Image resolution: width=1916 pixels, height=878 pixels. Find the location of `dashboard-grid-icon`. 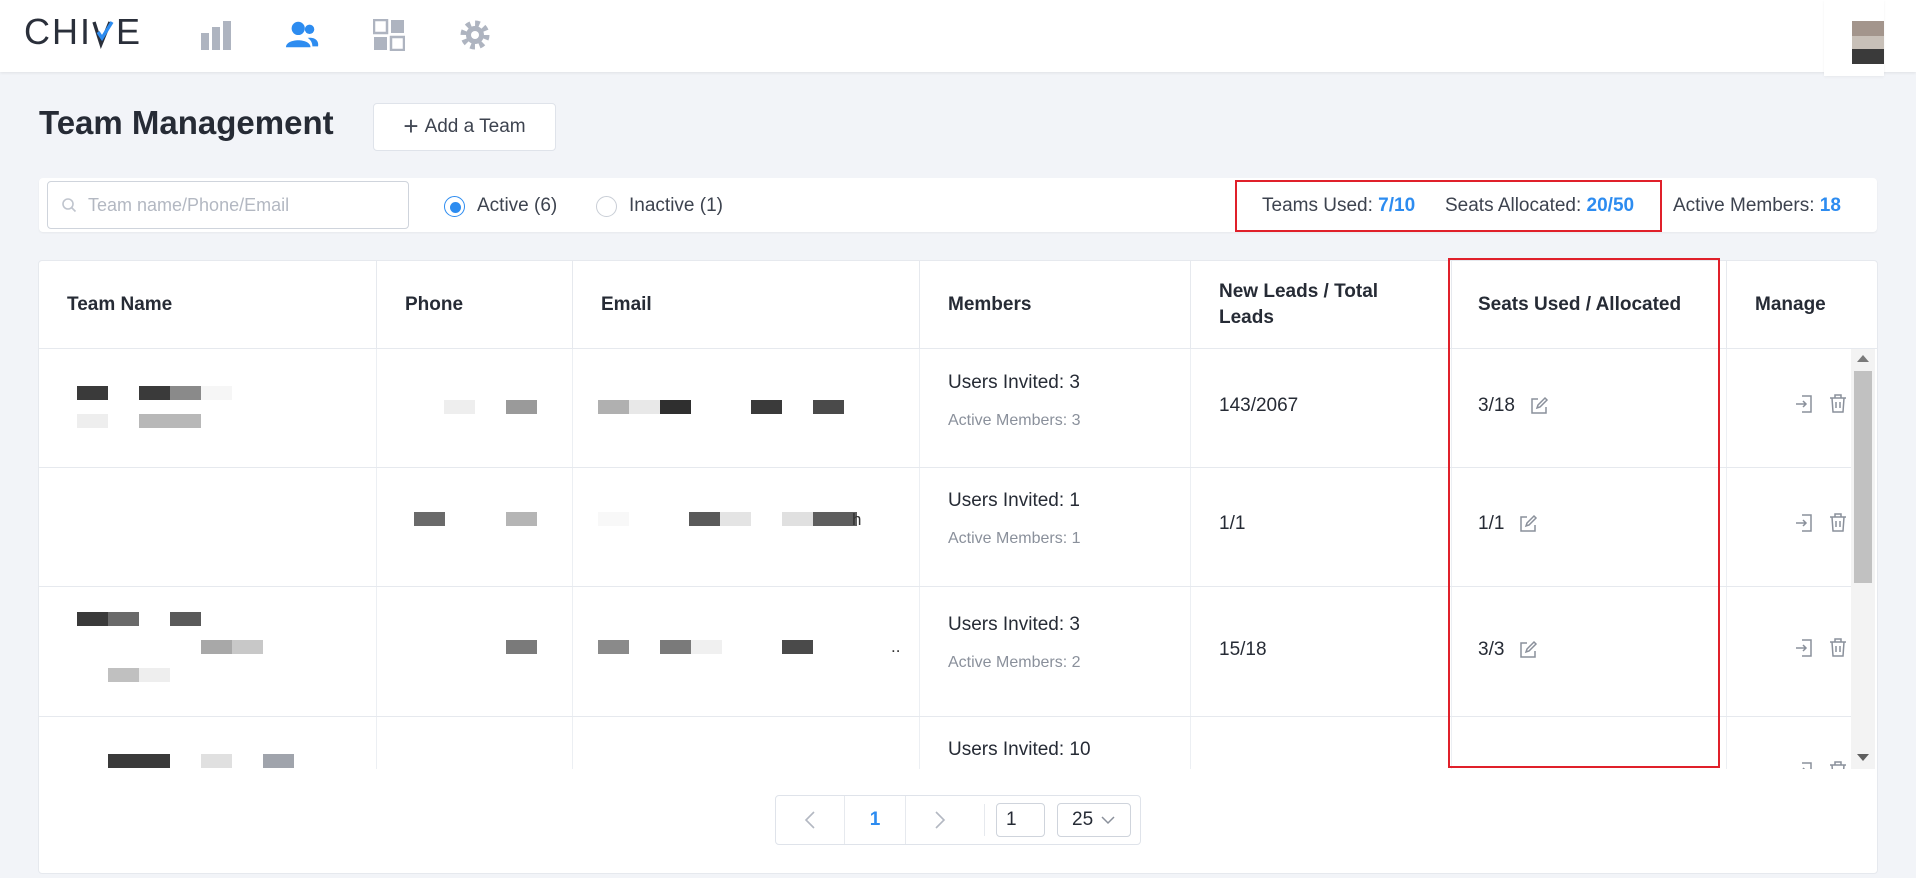

dashboard-grid-icon is located at coordinates (389, 35).